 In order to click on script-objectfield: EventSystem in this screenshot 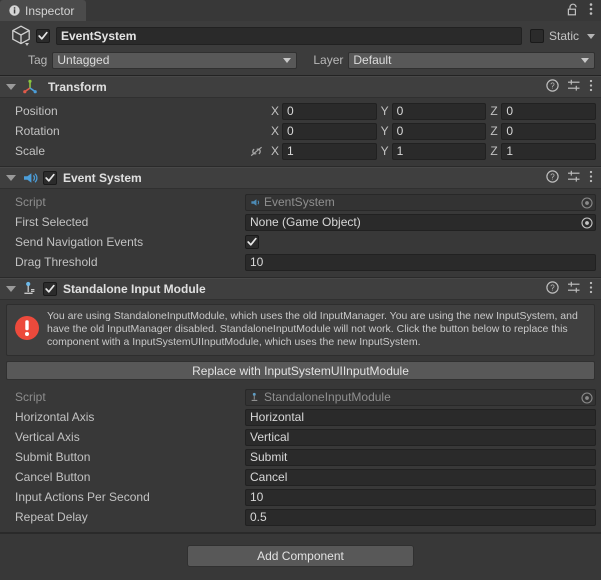, I will do `click(420, 202)`.